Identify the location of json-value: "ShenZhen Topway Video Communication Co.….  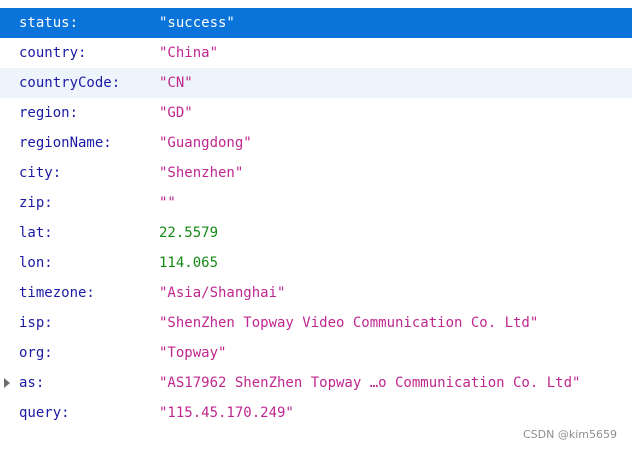
(349, 323).